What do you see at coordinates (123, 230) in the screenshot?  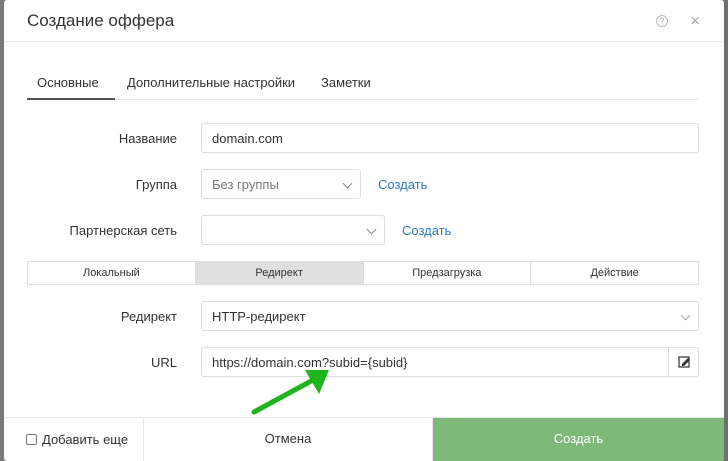 I see `affiliate-network-label: Партнерская сеть` at bounding box center [123, 230].